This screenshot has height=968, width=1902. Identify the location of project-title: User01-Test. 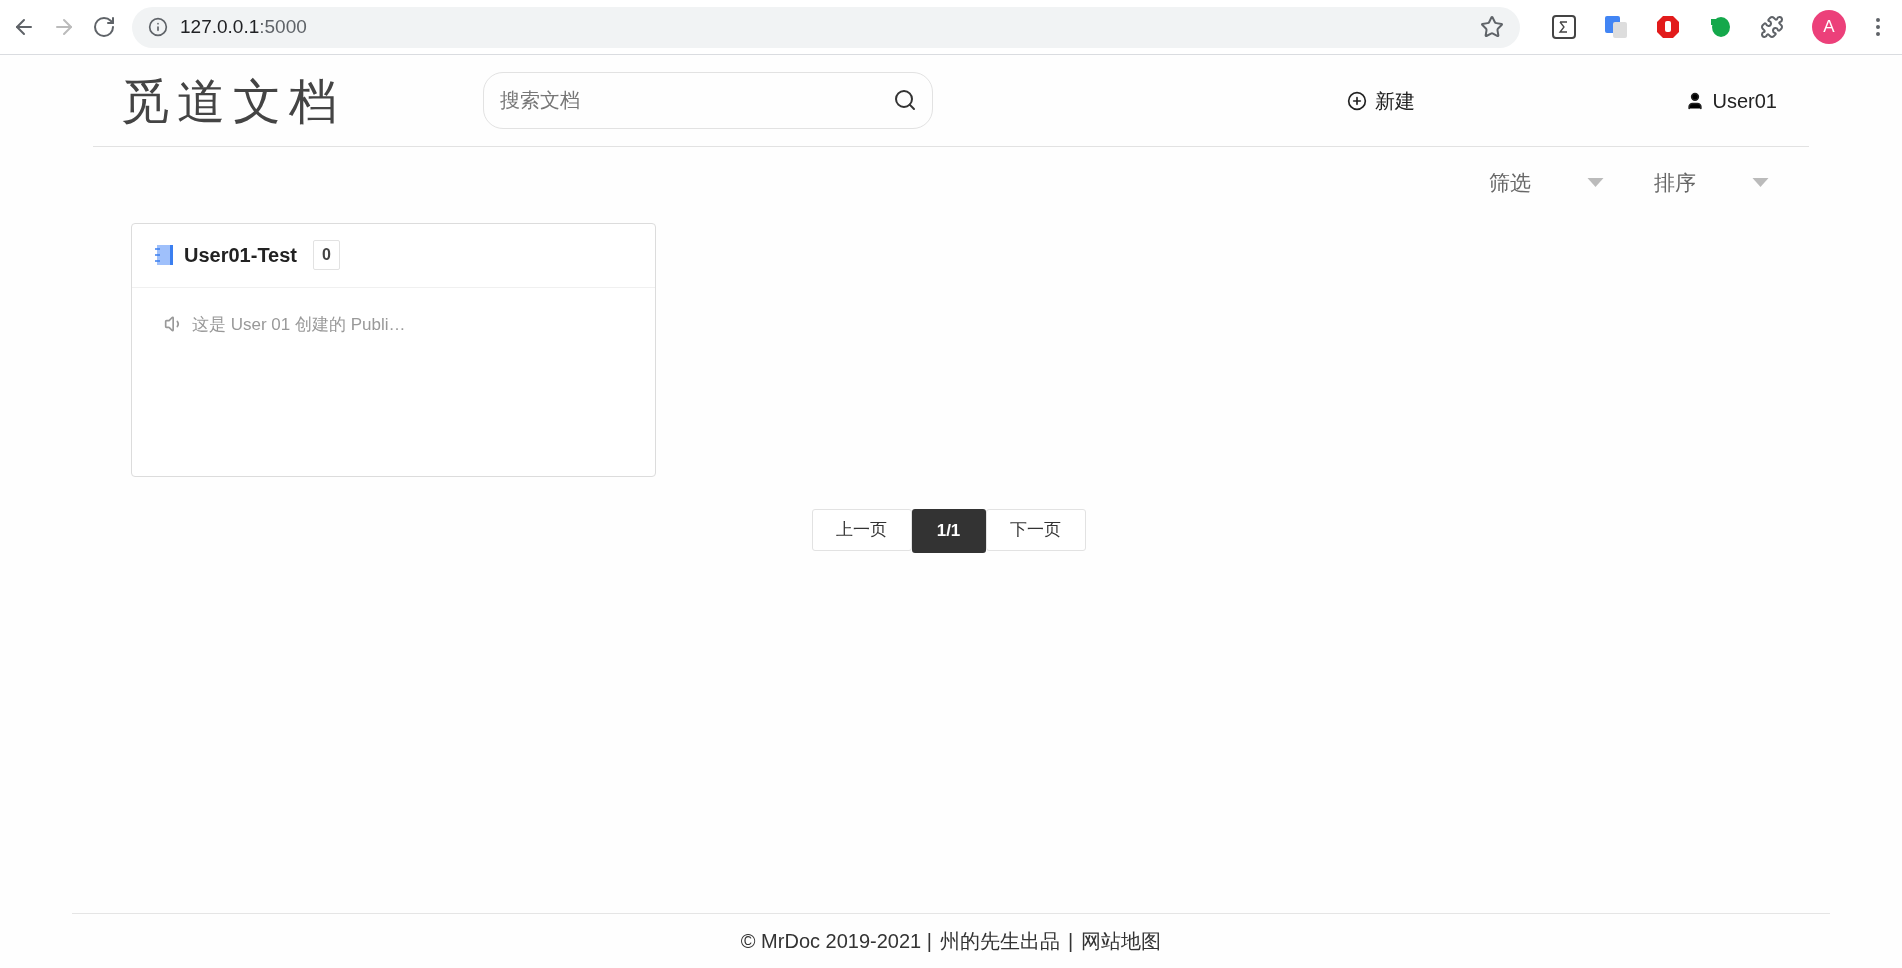
(241, 255).